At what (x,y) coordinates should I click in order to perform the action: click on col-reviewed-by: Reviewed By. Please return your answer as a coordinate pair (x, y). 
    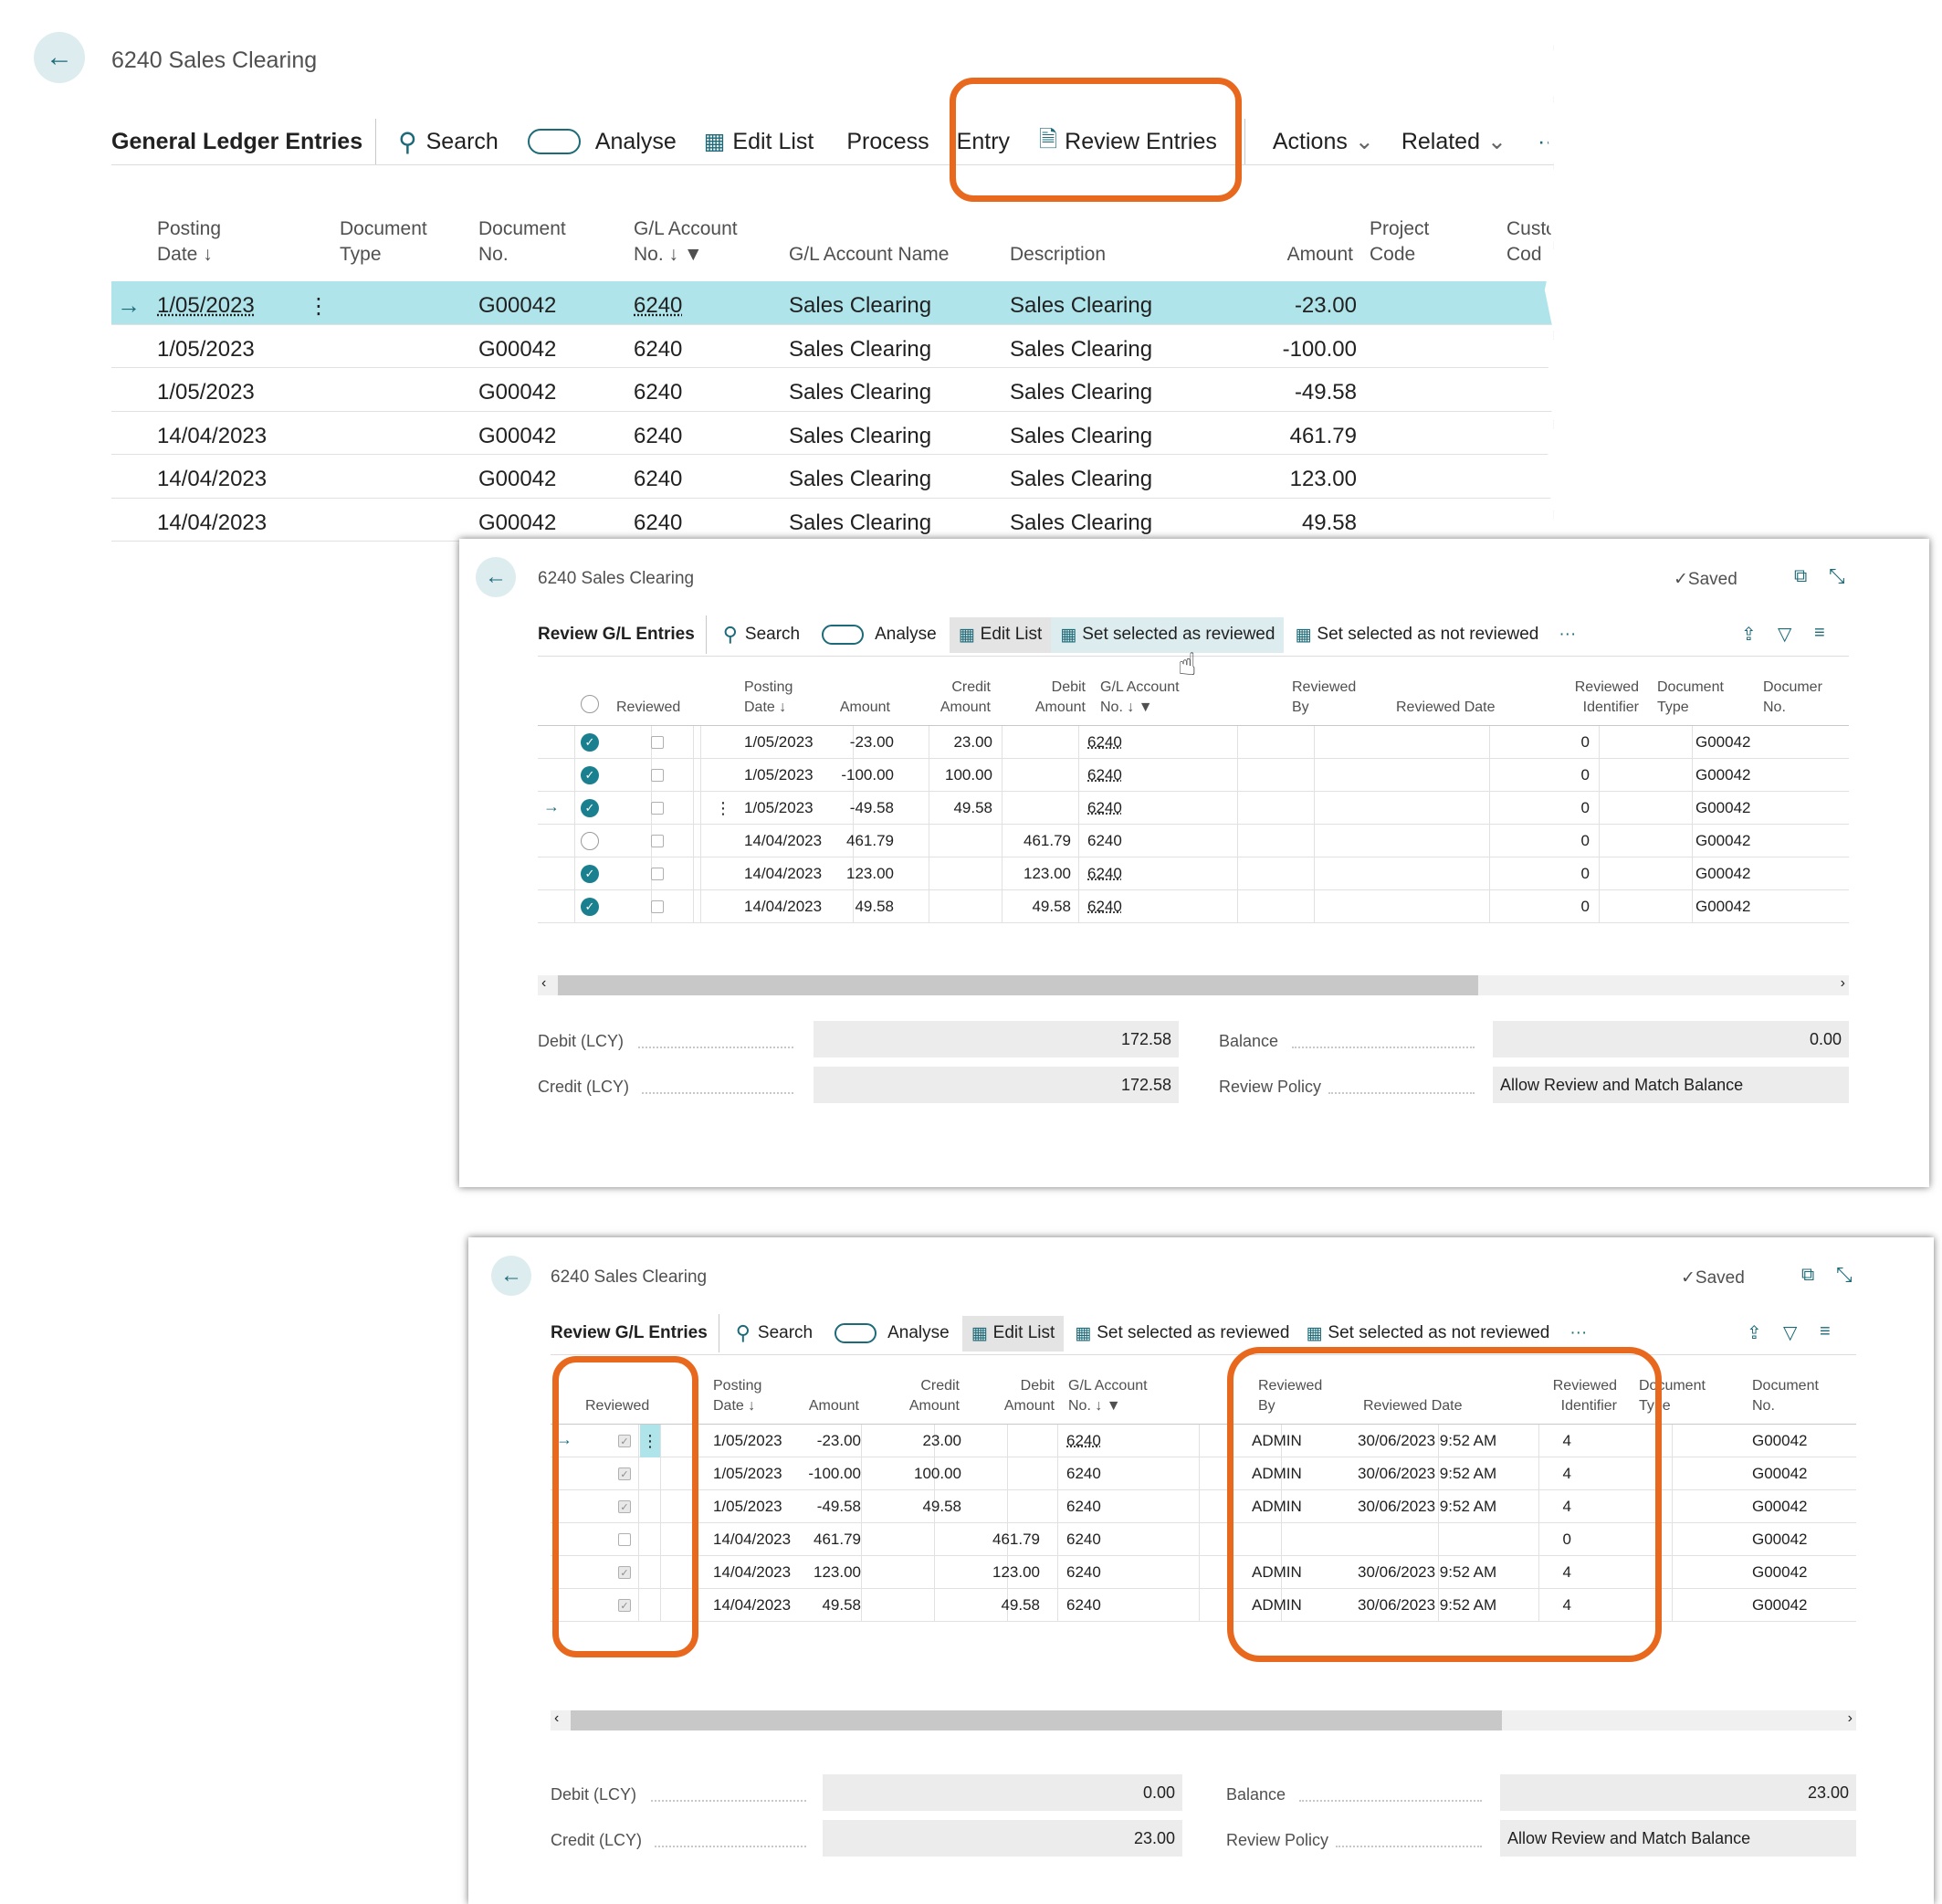
    Looking at the image, I should click on (1324, 698).